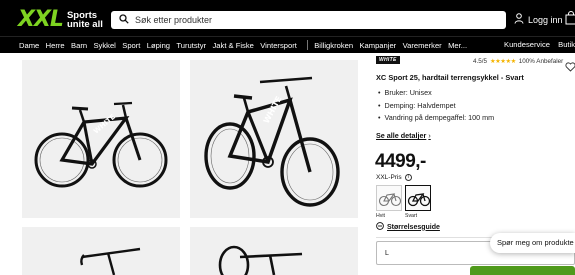 Image resolution: width=575 pixels, height=275 pixels. I want to click on size-guide-label: Størrelsesguide, so click(413, 227).